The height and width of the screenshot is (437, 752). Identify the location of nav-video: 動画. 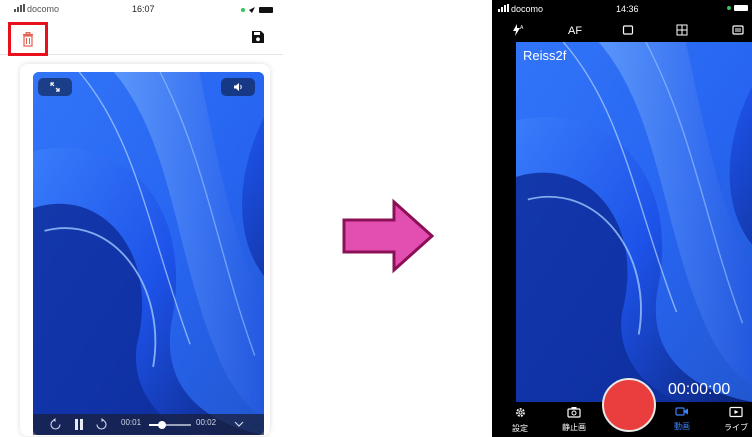
(682, 419).